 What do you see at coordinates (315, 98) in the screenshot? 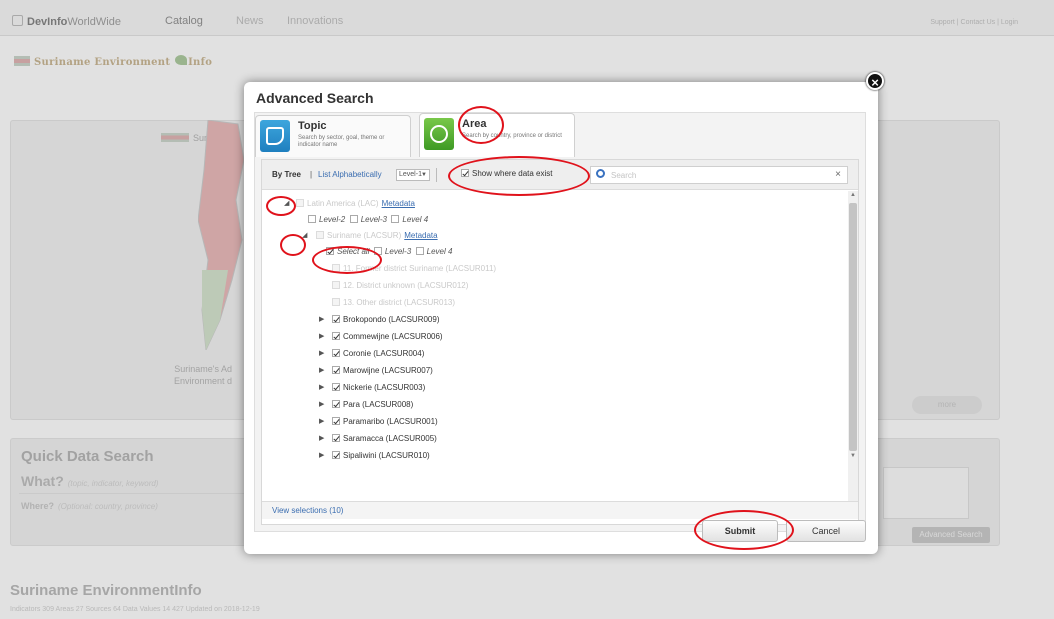
I see `modal-title: Advanced Search` at bounding box center [315, 98].